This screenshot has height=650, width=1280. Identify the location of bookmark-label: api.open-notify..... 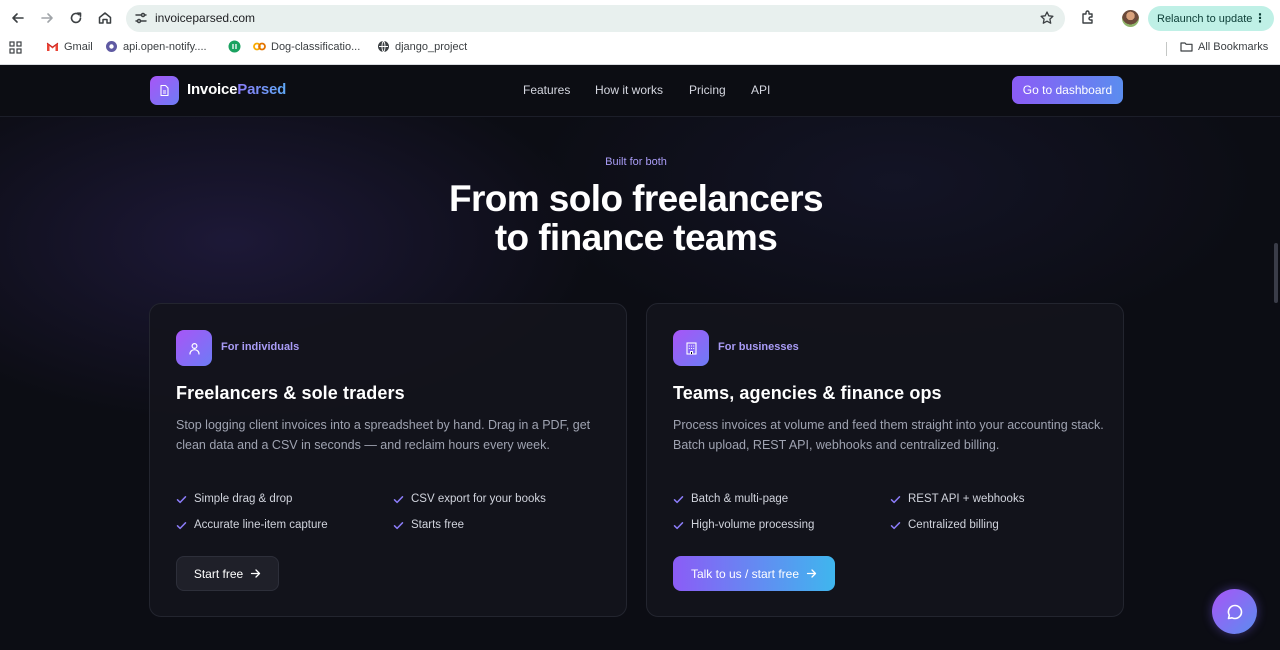
(165, 46).